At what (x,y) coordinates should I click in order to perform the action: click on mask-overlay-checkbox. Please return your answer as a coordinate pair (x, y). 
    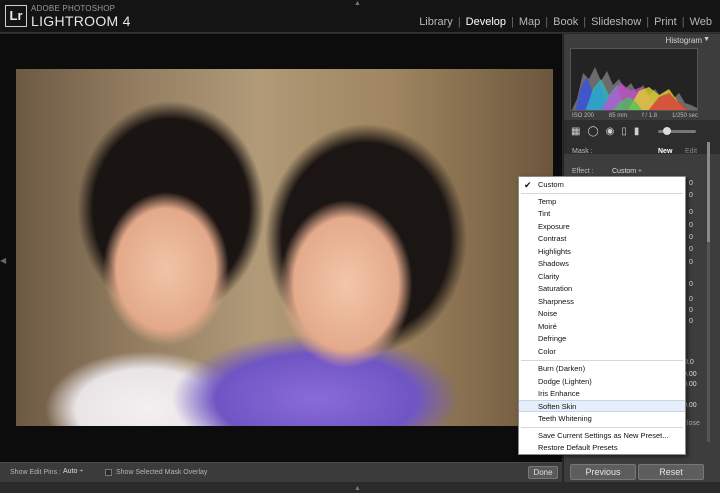
    Looking at the image, I should click on (108, 472).